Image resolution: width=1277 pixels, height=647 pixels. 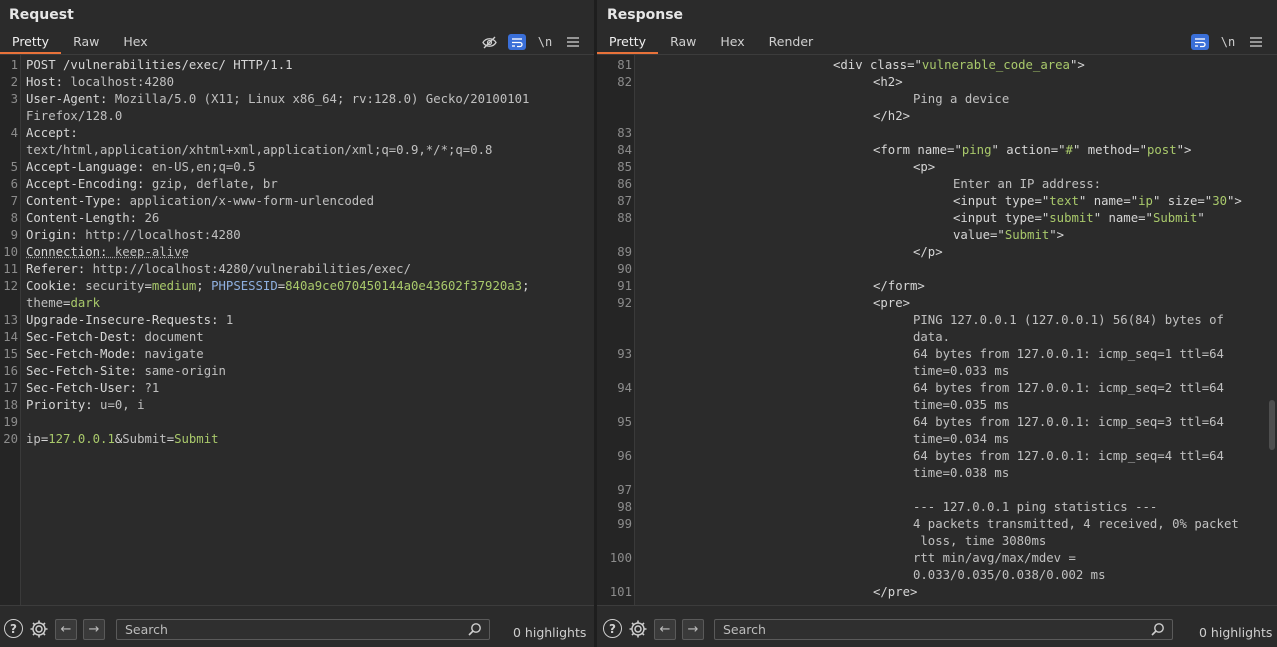 I want to click on response-line-text: value="Submit">, so click(x=1009, y=235).